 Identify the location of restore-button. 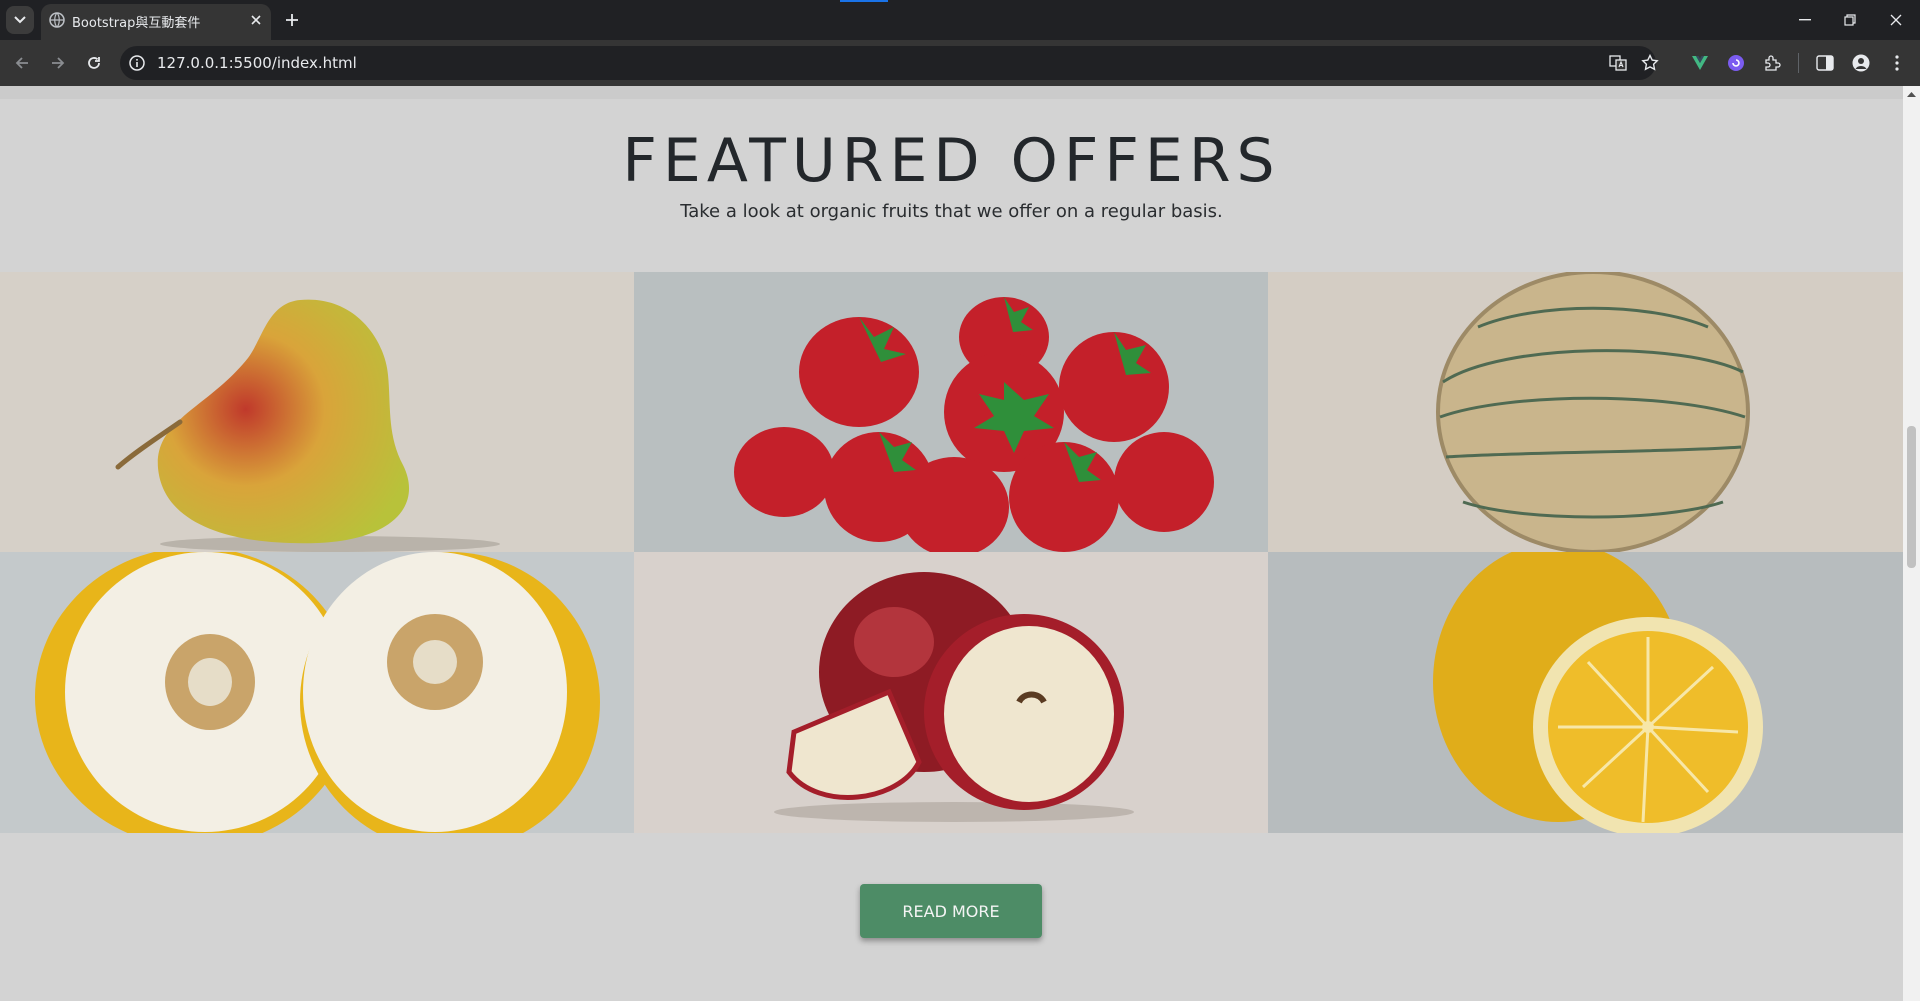
(1850, 20).